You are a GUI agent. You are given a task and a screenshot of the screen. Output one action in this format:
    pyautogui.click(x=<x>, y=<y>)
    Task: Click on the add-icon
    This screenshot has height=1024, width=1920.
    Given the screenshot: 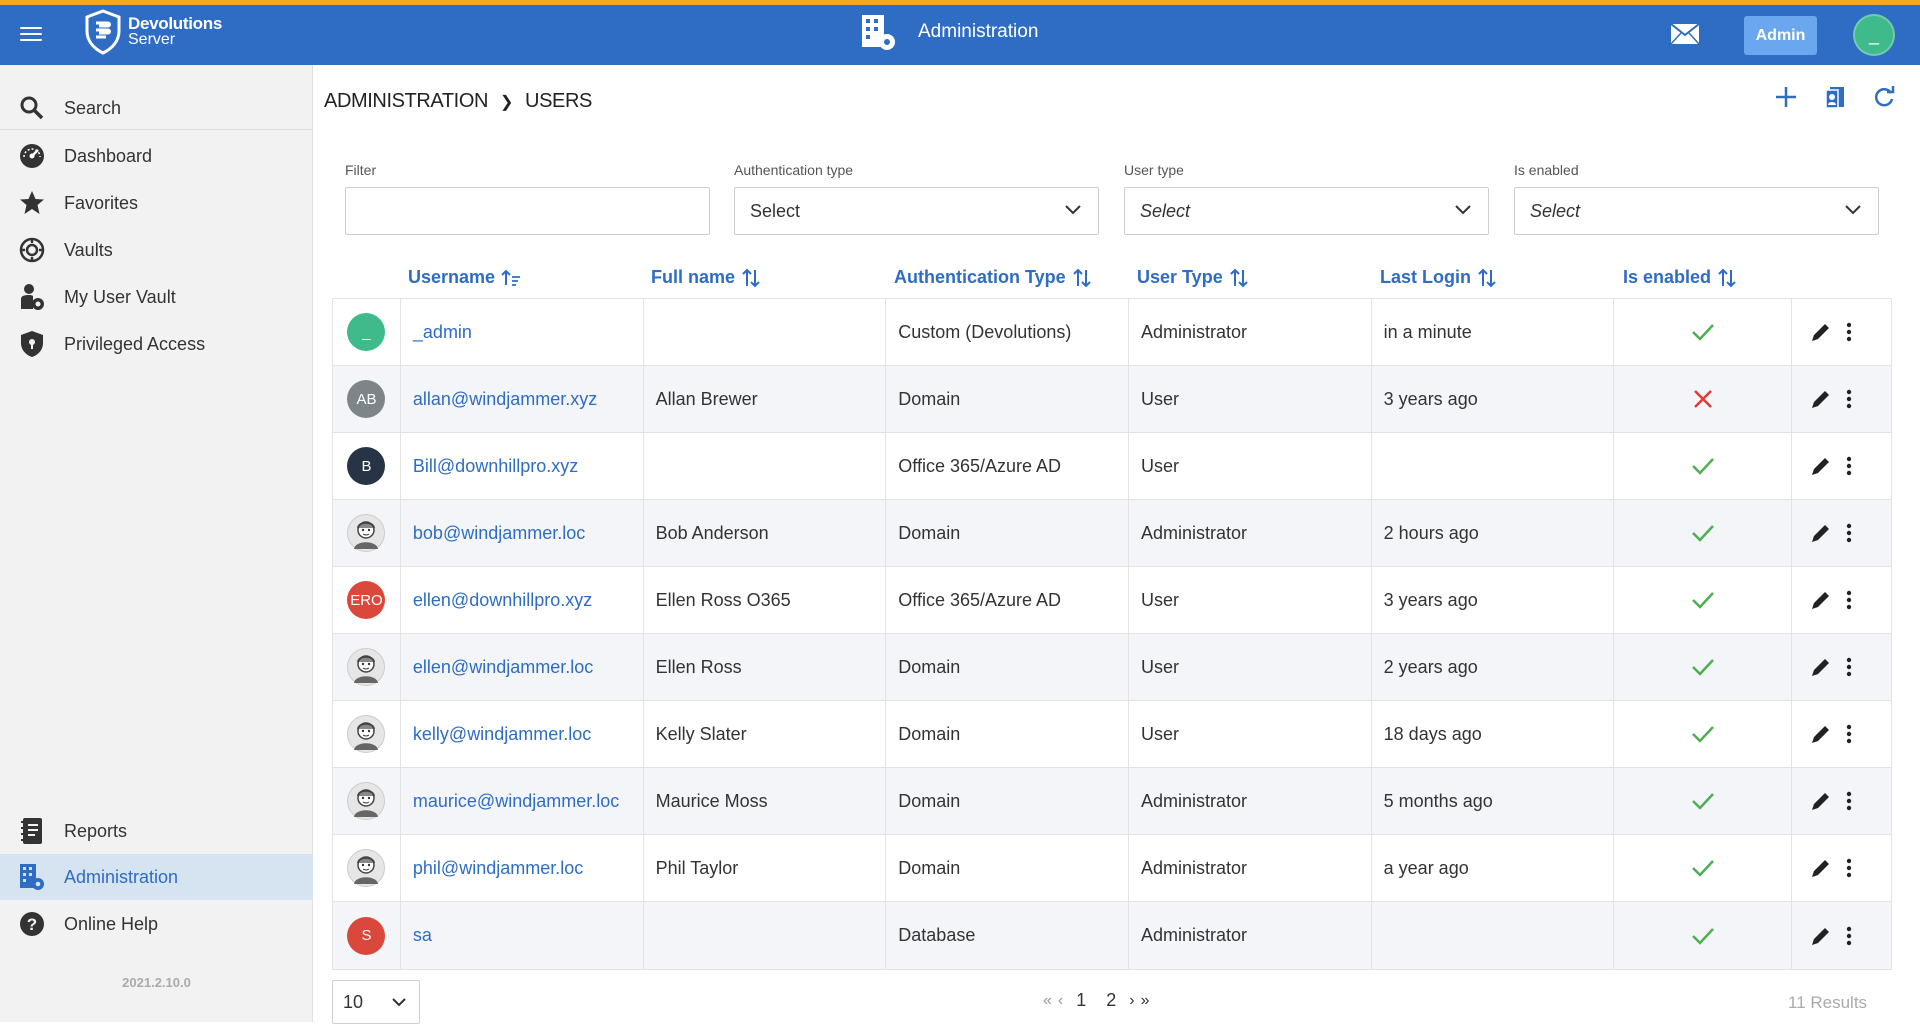 What is the action you would take?
    pyautogui.click(x=1786, y=97)
    